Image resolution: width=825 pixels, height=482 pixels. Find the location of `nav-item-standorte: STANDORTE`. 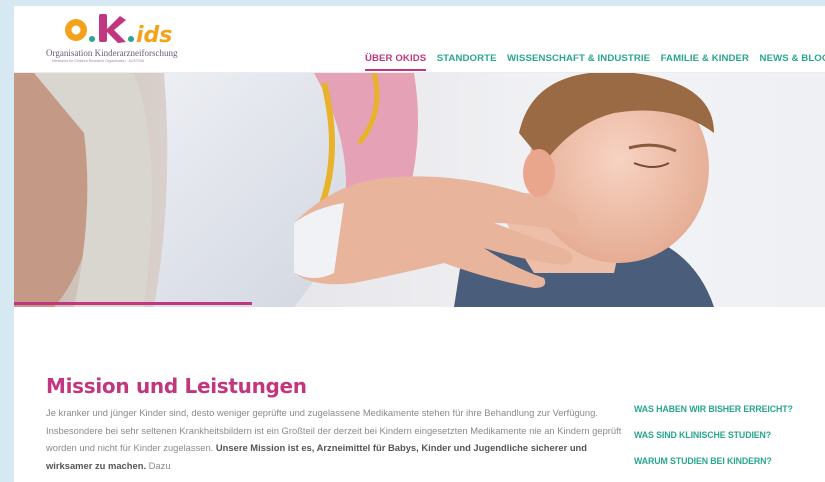

nav-item-standorte: STANDORTE is located at coordinates (467, 58).